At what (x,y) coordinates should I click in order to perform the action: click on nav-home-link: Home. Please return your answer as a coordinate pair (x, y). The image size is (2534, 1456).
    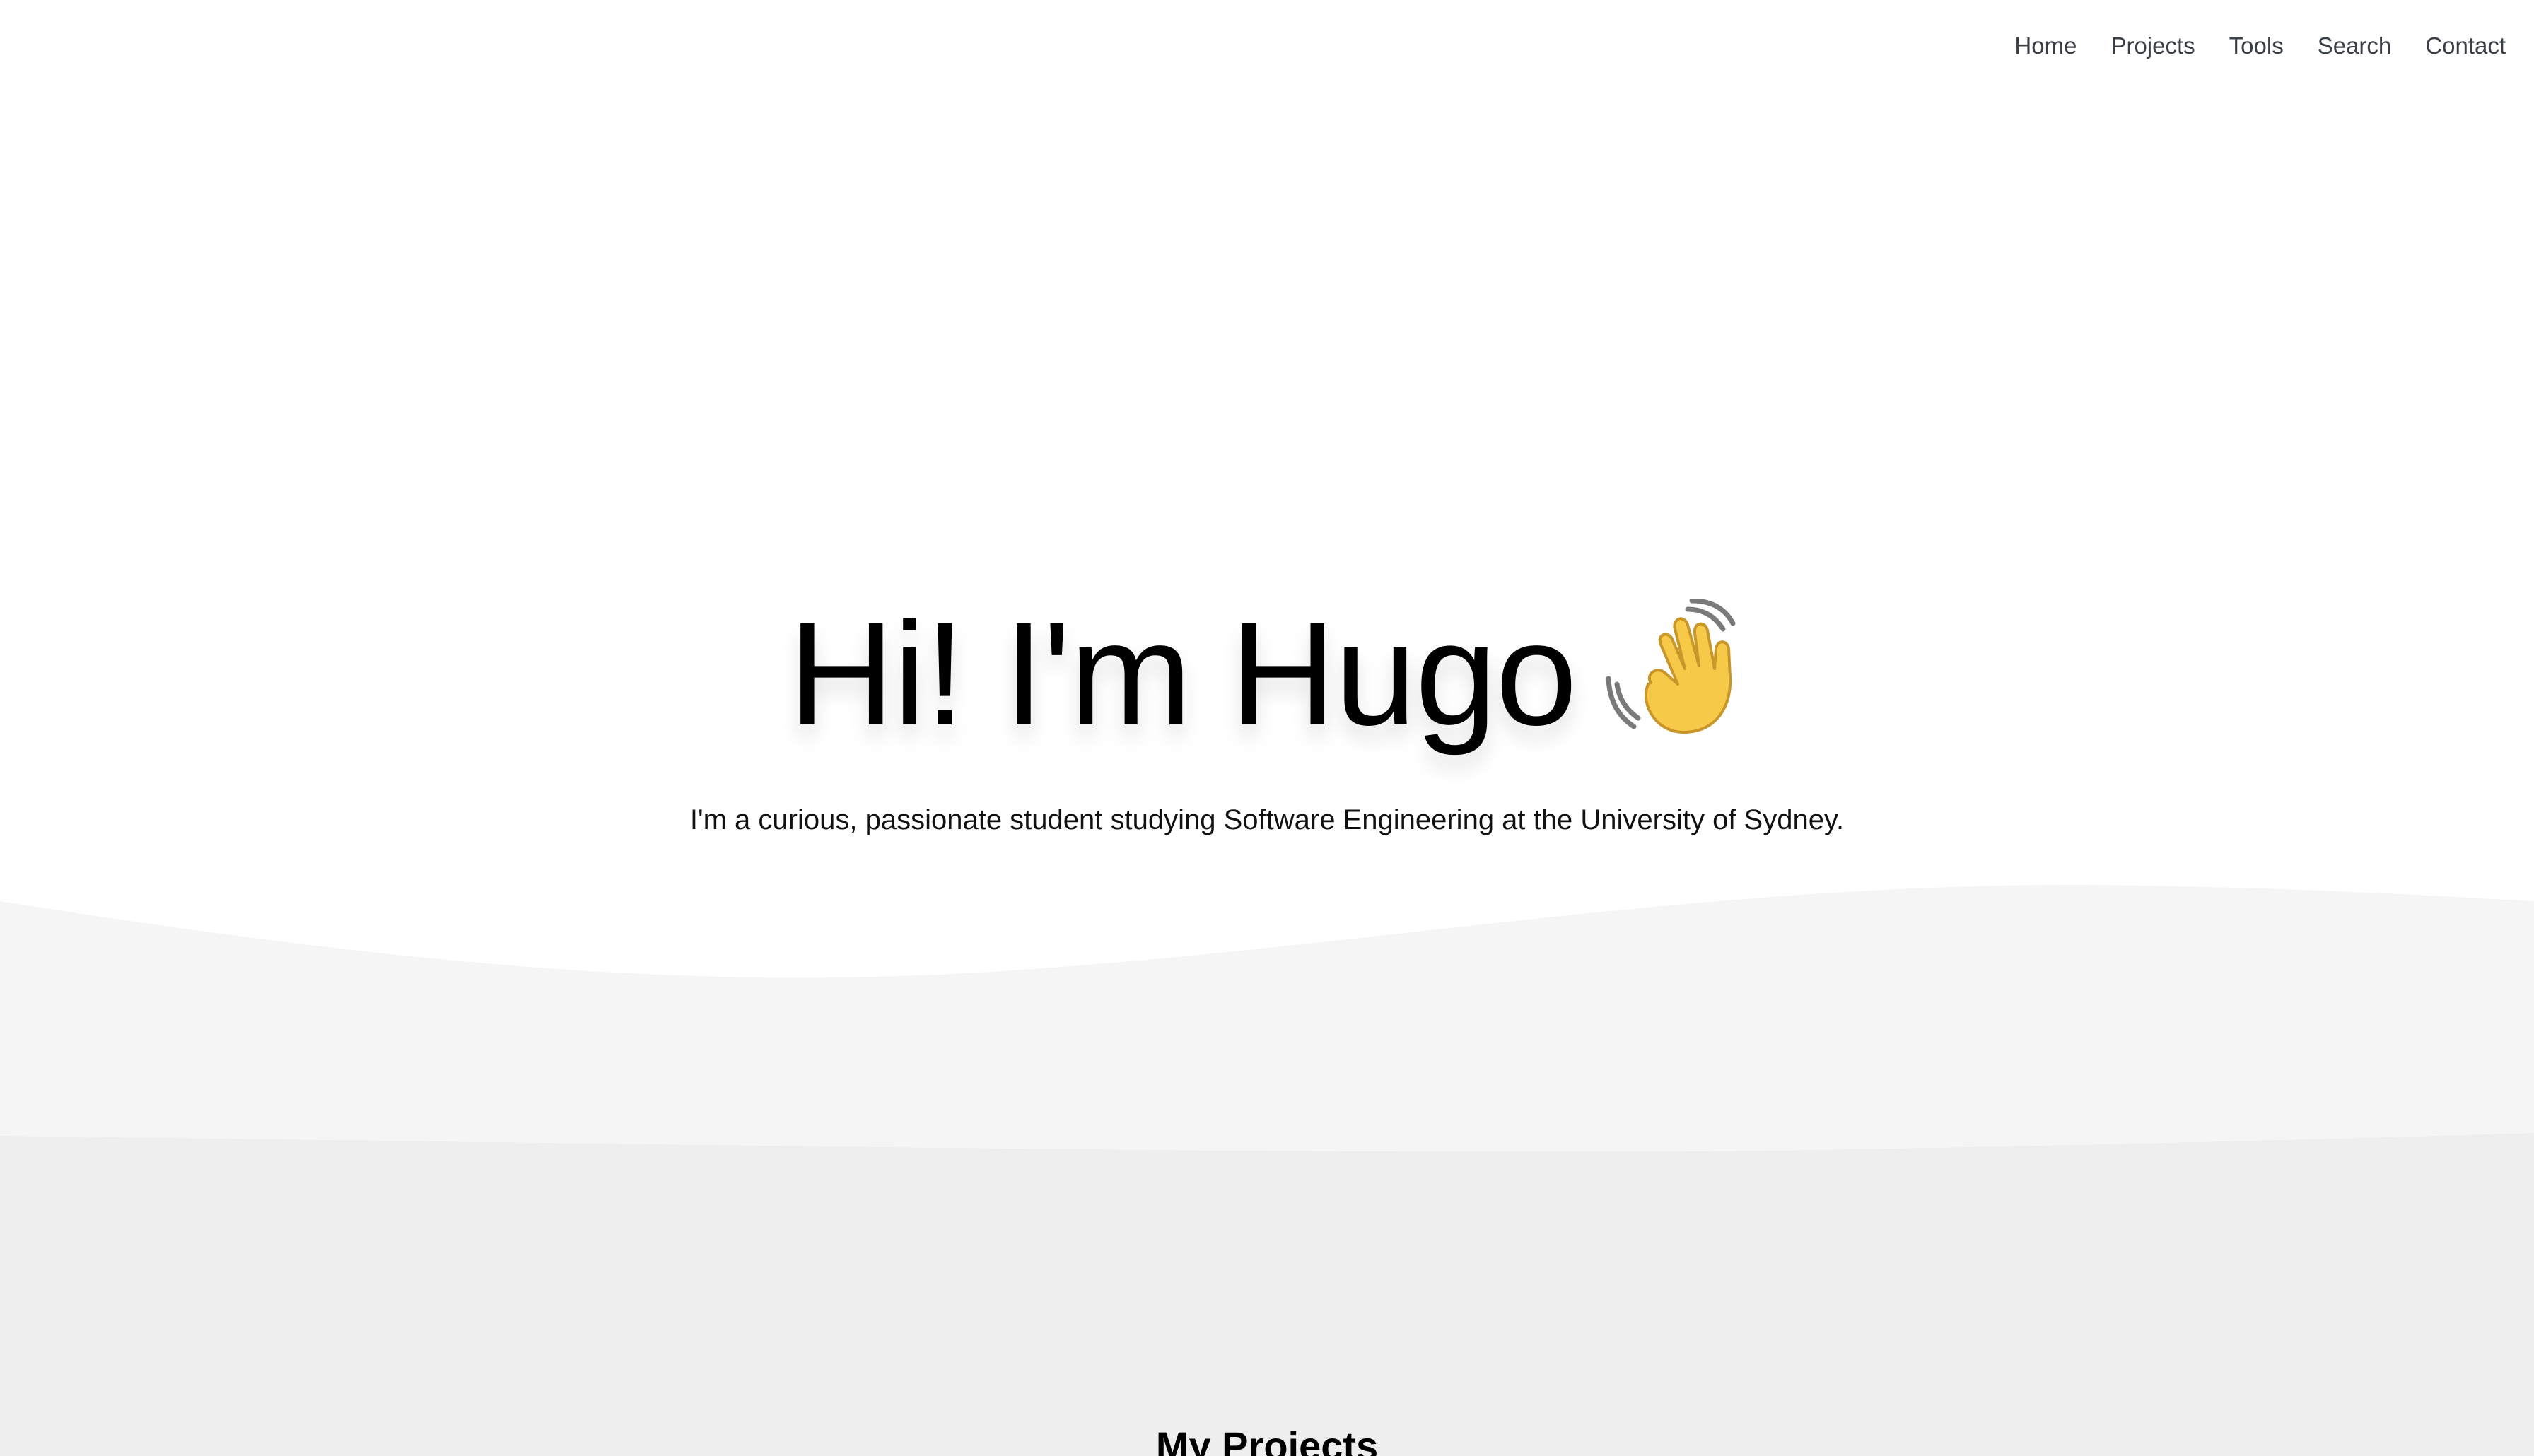
    Looking at the image, I should click on (2045, 45).